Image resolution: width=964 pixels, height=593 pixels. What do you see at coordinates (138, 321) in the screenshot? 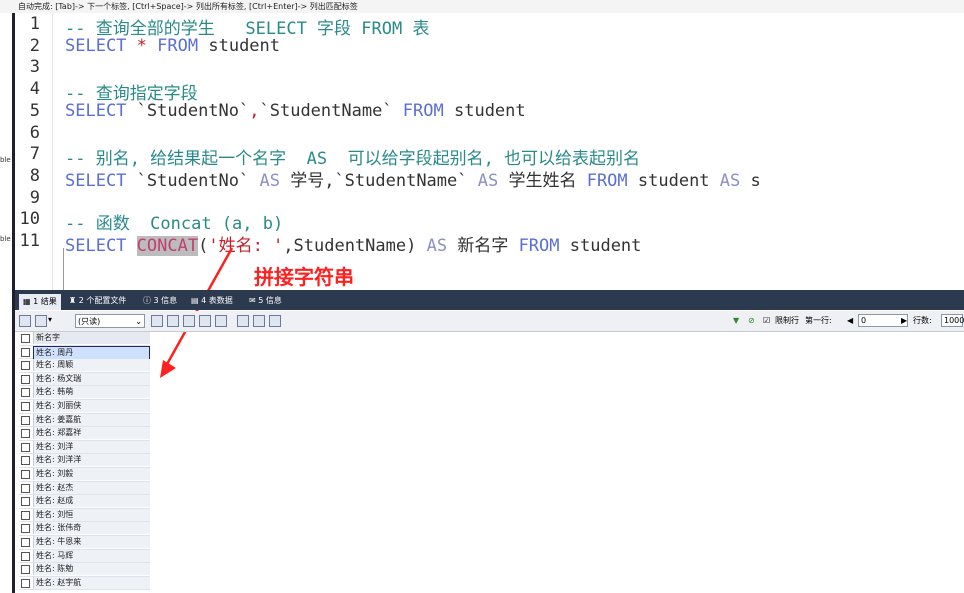
I see `chevron-down-icon: ⌄` at bounding box center [138, 321].